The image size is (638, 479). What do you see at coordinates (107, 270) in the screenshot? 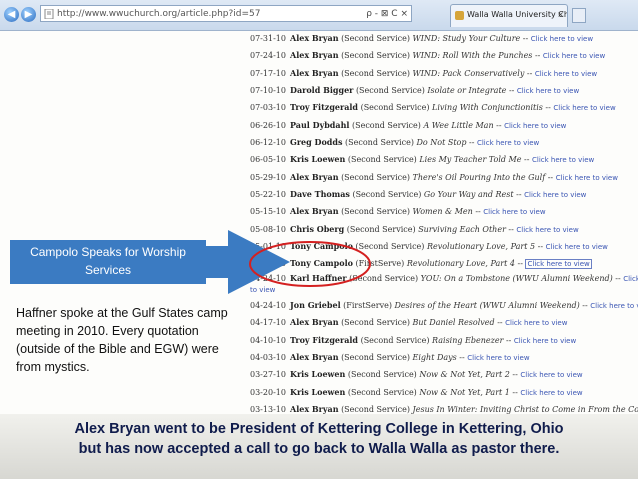
I see `callout-line-2: Services` at bounding box center [107, 270].